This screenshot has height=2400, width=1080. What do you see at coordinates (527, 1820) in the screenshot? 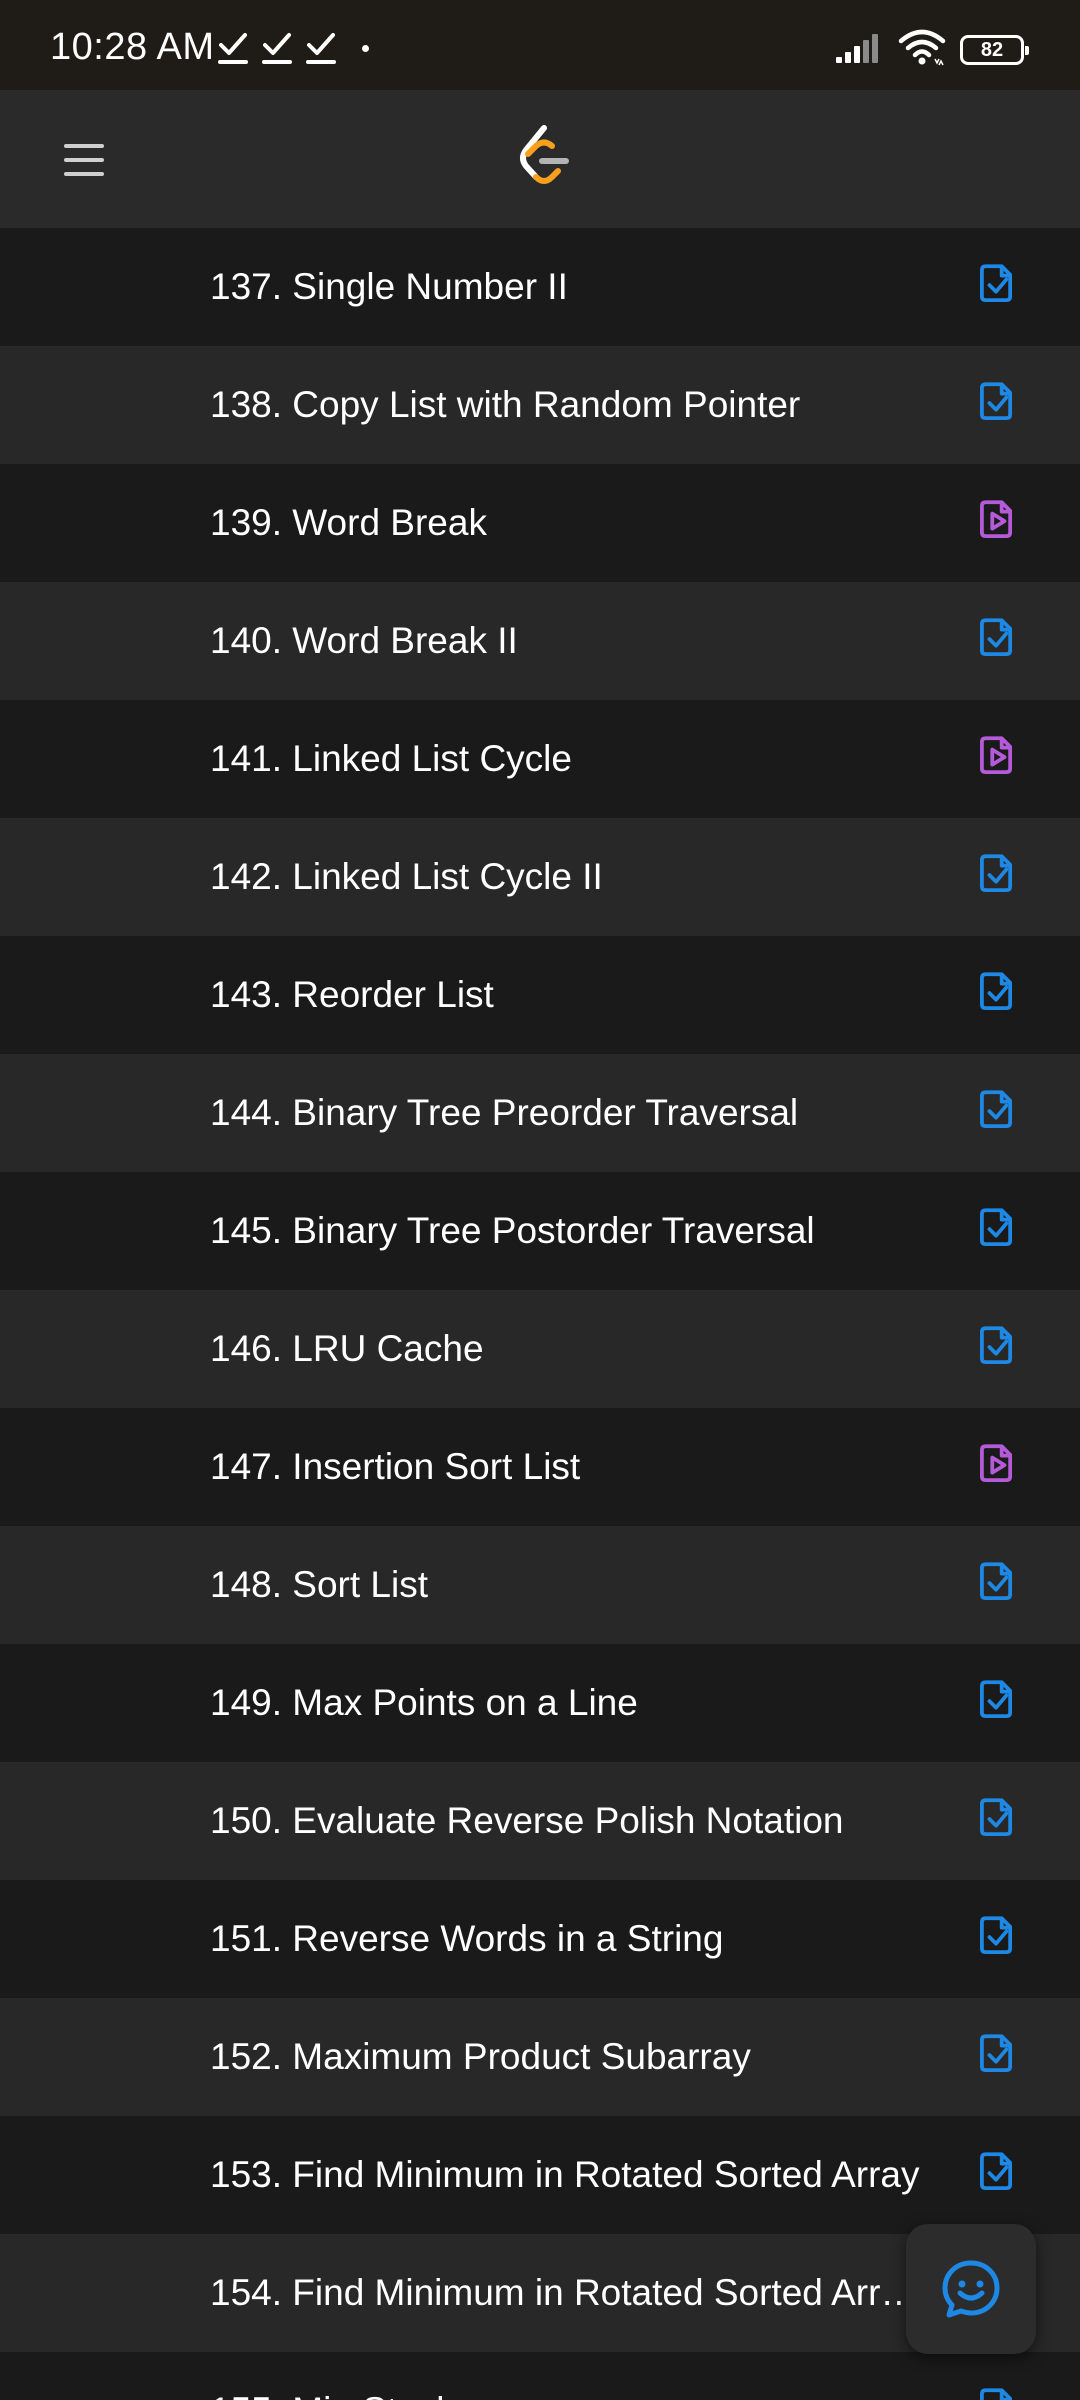
I see `problem-title: 150. Evaluate Reverse Polish Notation` at bounding box center [527, 1820].